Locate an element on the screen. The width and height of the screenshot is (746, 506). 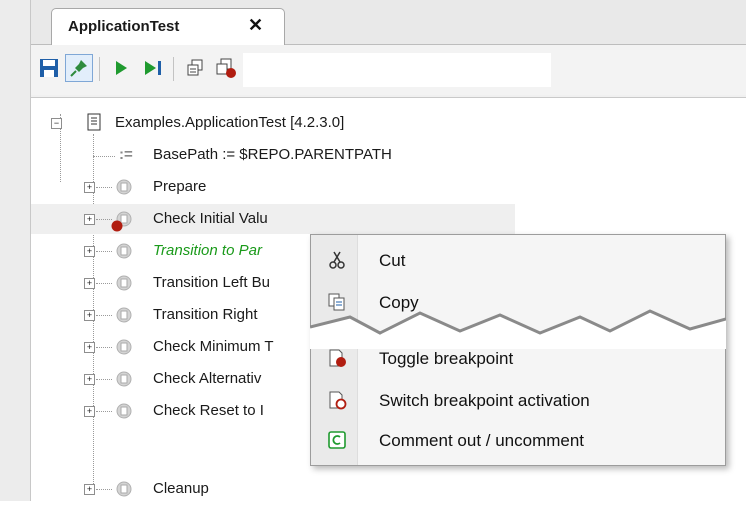
switch-breakpoint-icon is located at coordinates (338, 400).